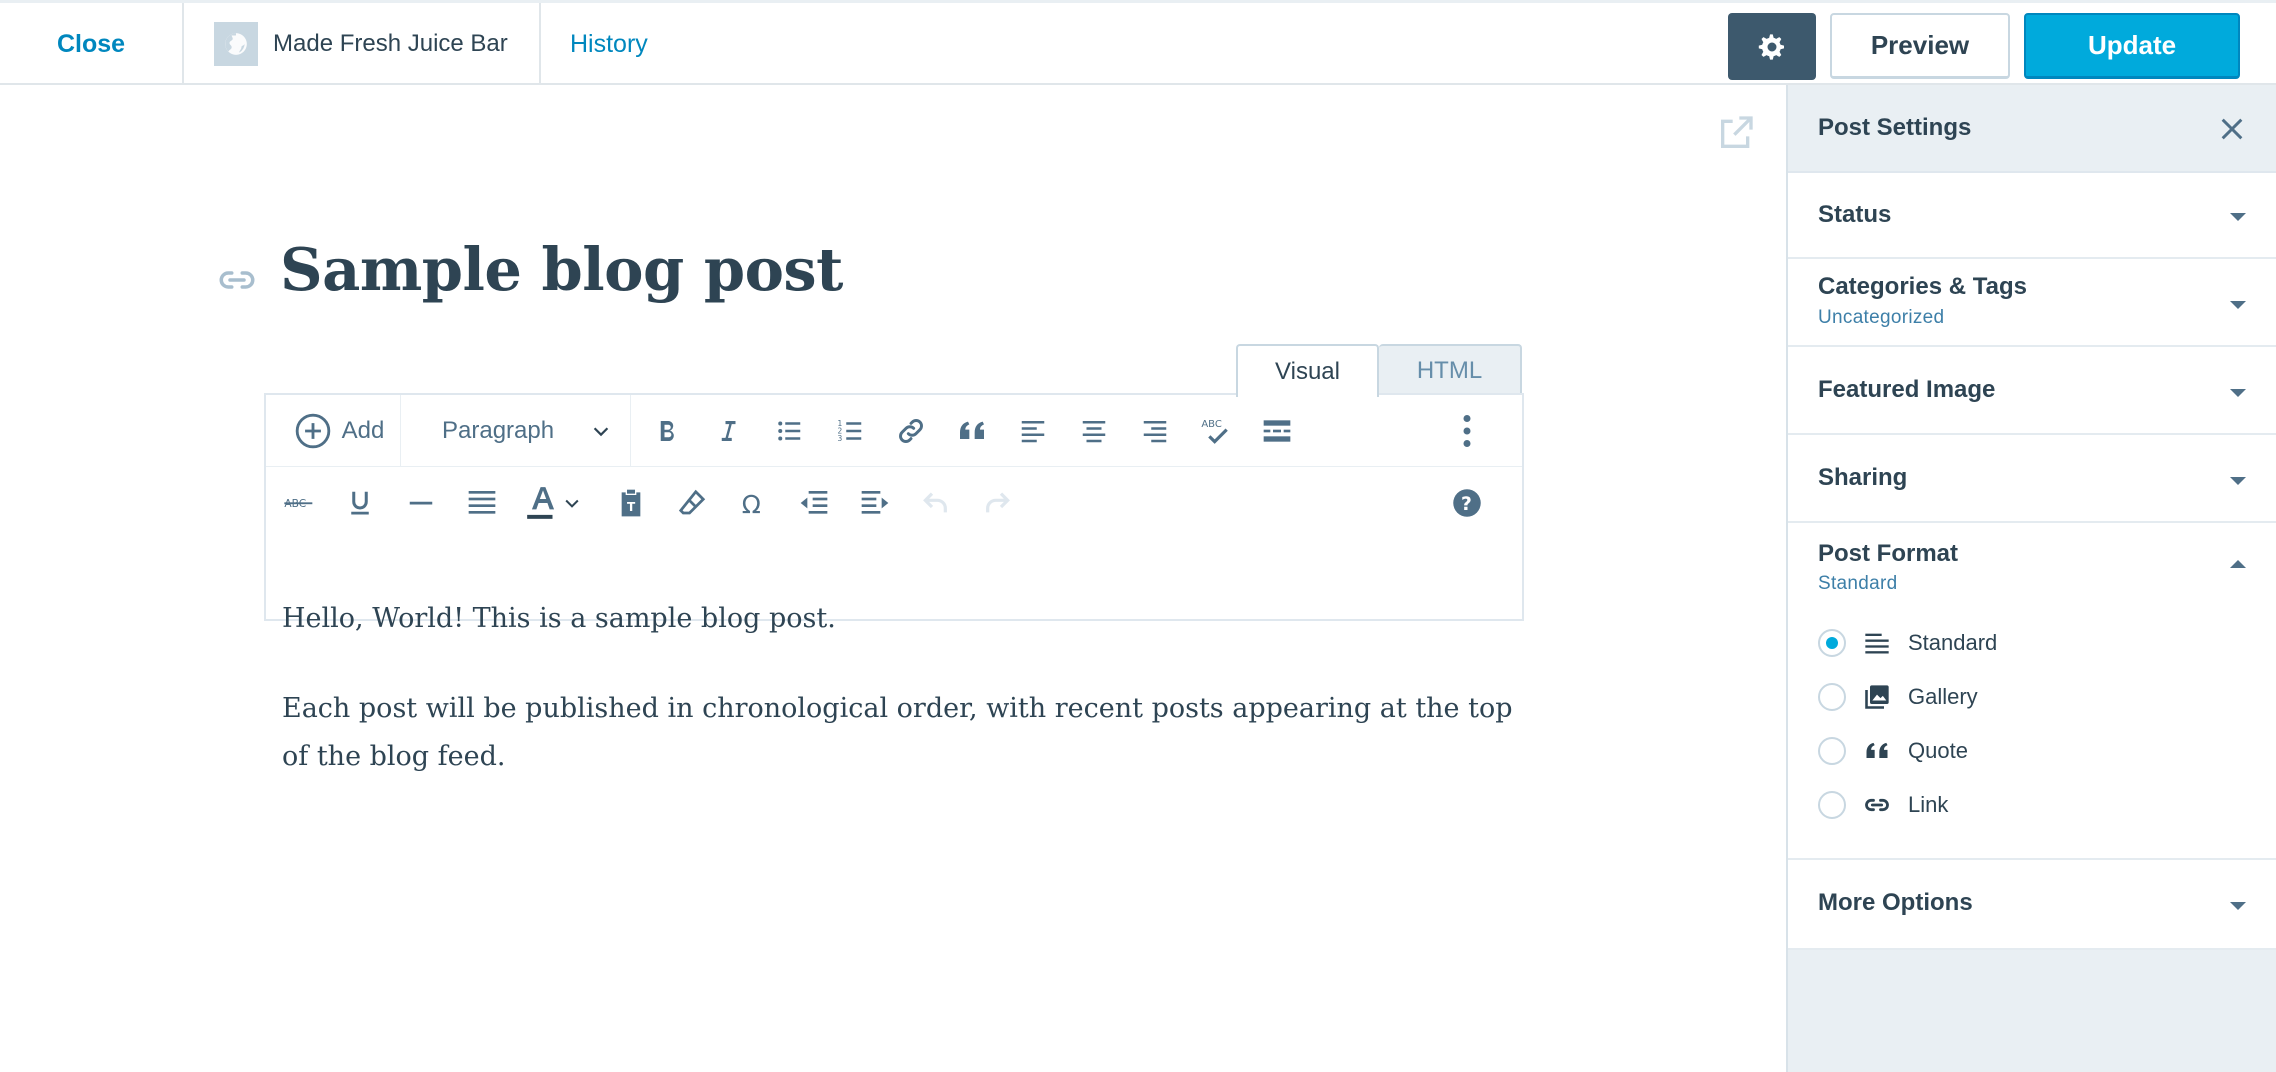  I want to click on paste-text-icon: T, so click(631, 503).